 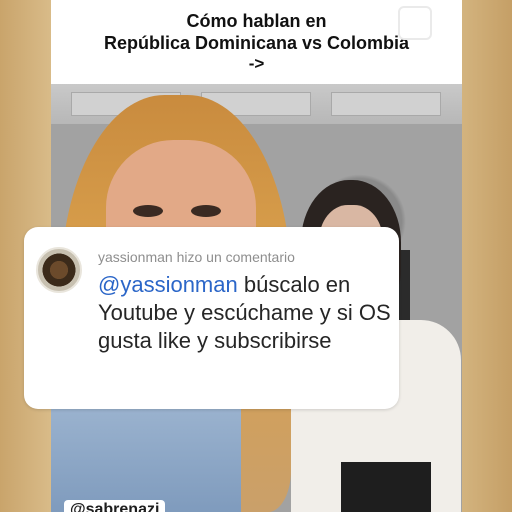 What do you see at coordinates (146, 458) in the screenshot?
I see `person-1-denim-shirt` at bounding box center [146, 458].